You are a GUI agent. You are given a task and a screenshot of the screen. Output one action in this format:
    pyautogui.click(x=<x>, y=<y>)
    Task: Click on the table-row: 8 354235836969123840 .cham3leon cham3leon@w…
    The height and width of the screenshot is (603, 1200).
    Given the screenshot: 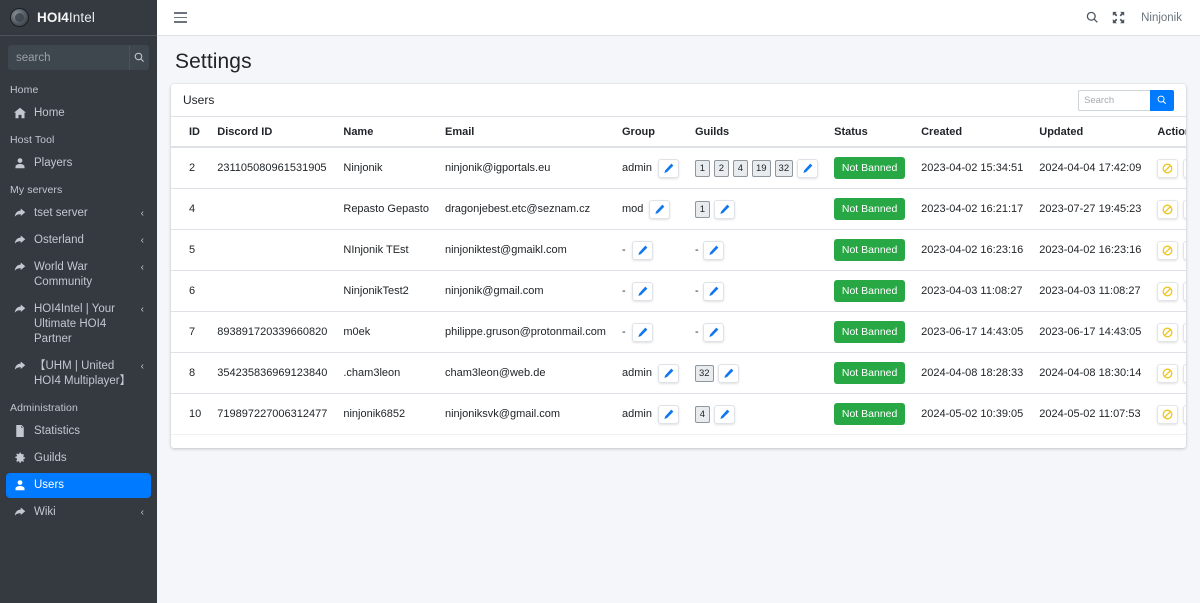 What is the action you would take?
    pyautogui.click(x=678, y=373)
    